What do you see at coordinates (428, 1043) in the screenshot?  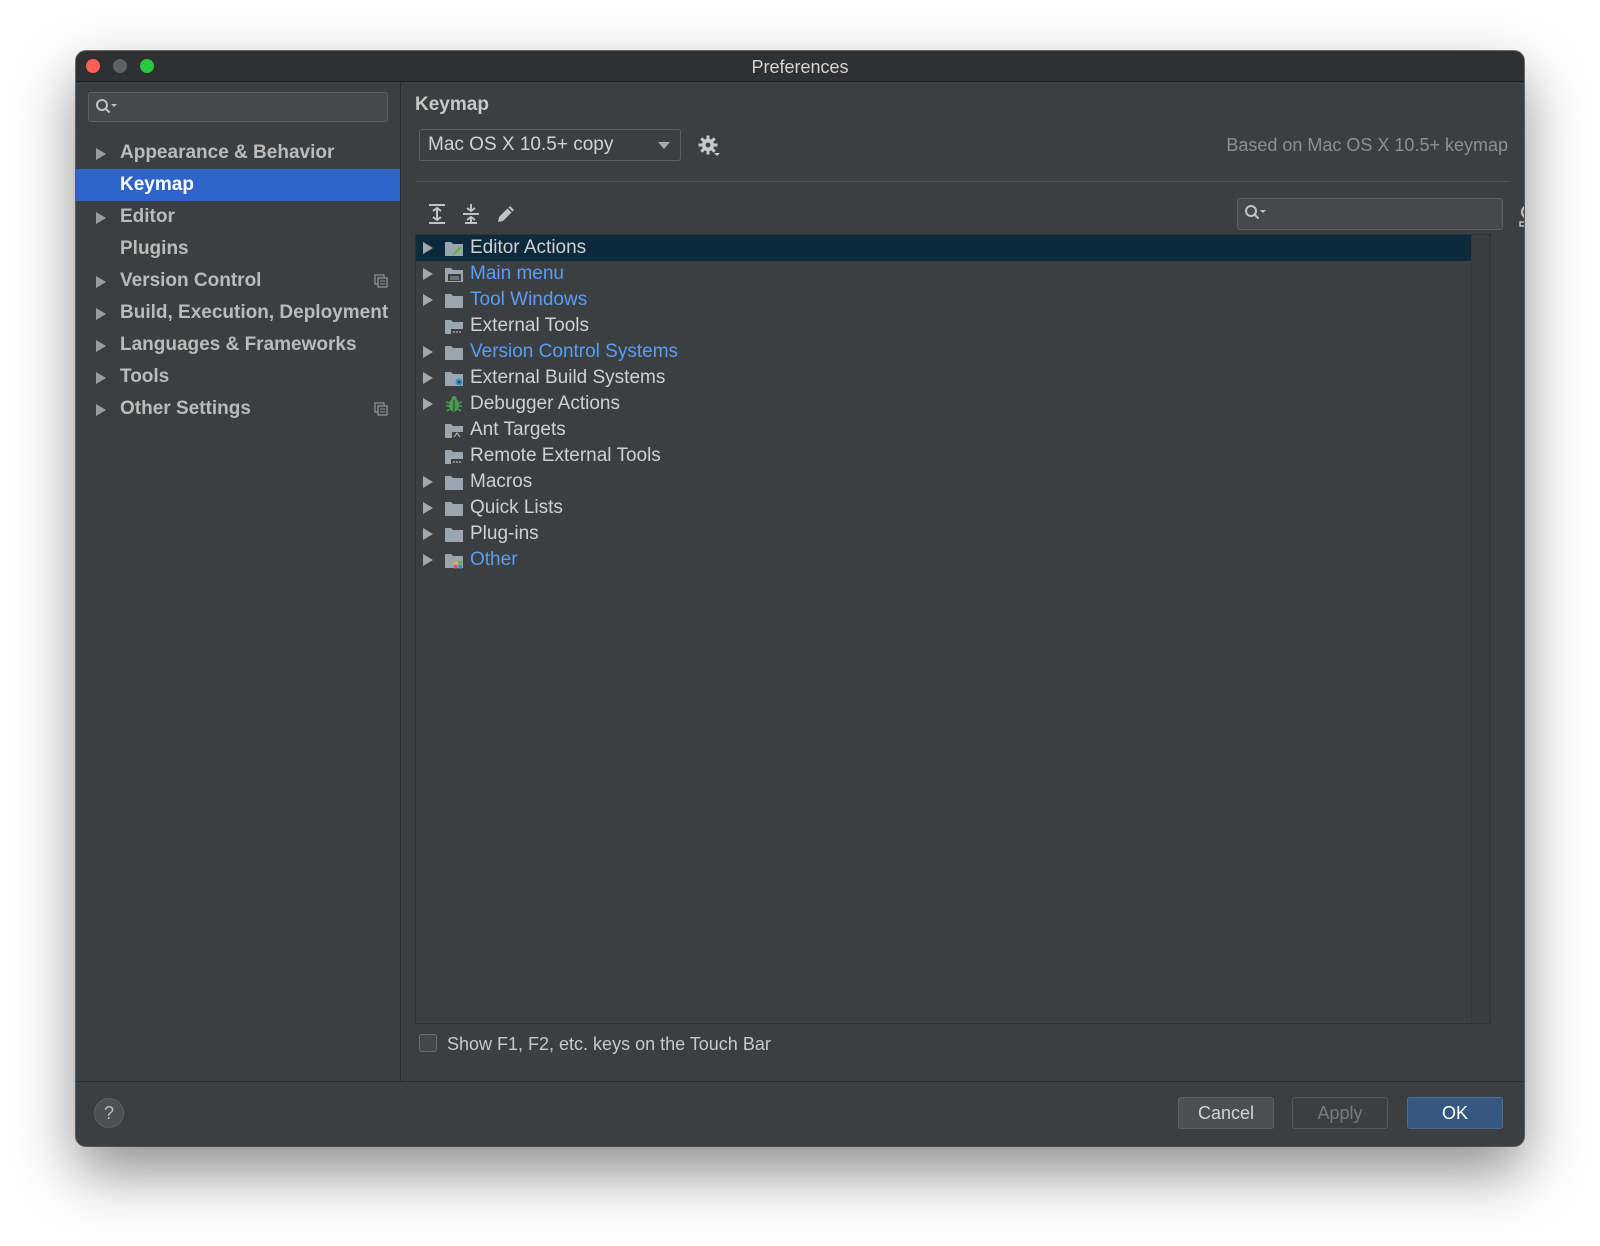 I see `touchbar-checkbox` at bounding box center [428, 1043].